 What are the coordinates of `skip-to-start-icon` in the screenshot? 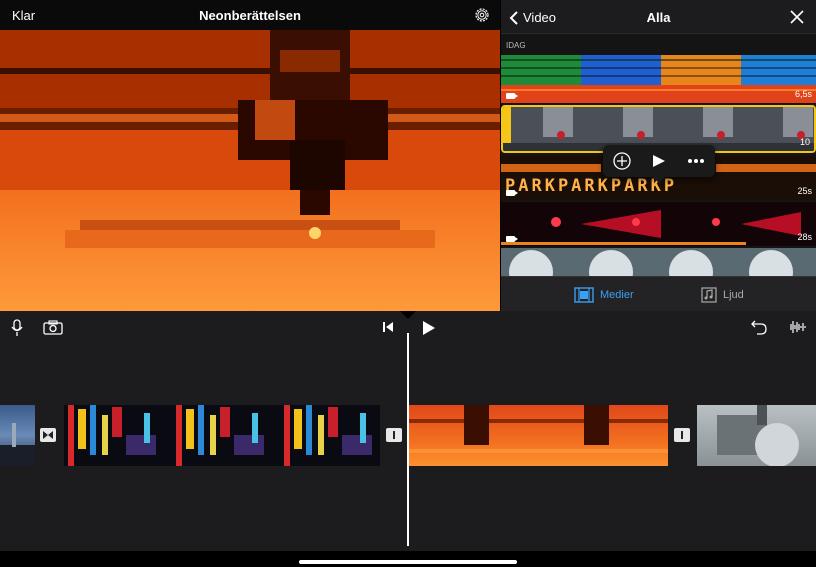 It's located at (388, 327).